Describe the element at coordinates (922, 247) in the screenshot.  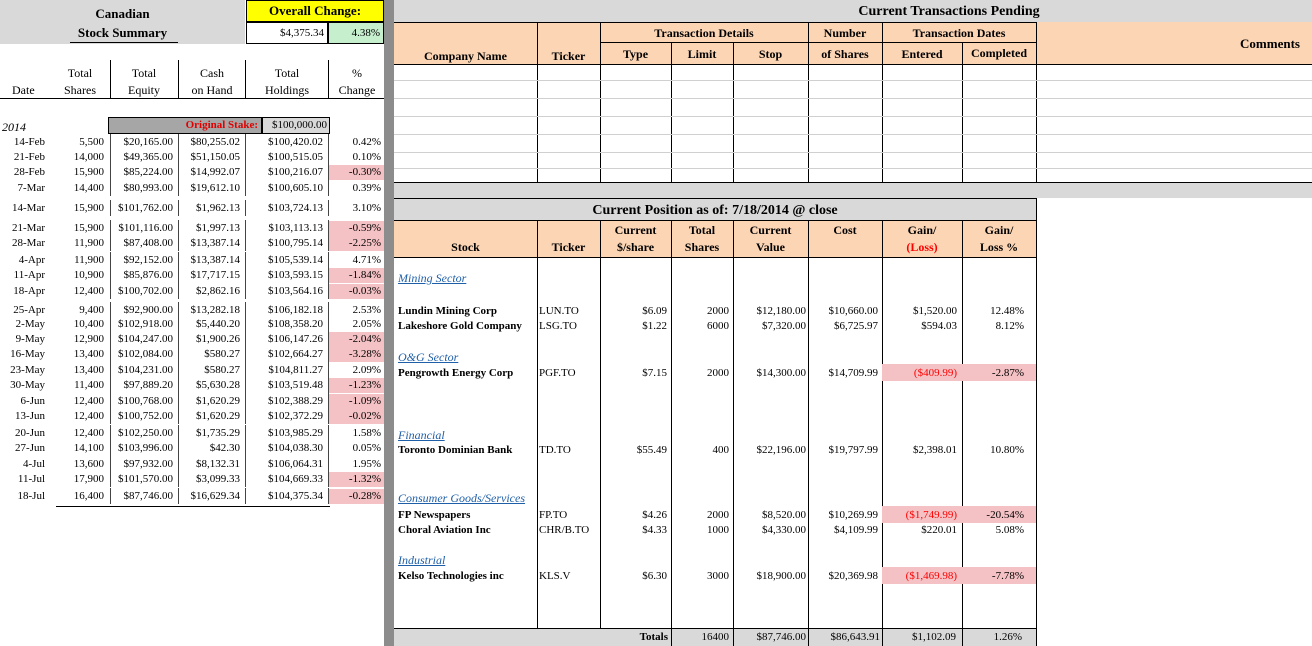
I see `pos-col-gain-2: (Loss)` at that location.